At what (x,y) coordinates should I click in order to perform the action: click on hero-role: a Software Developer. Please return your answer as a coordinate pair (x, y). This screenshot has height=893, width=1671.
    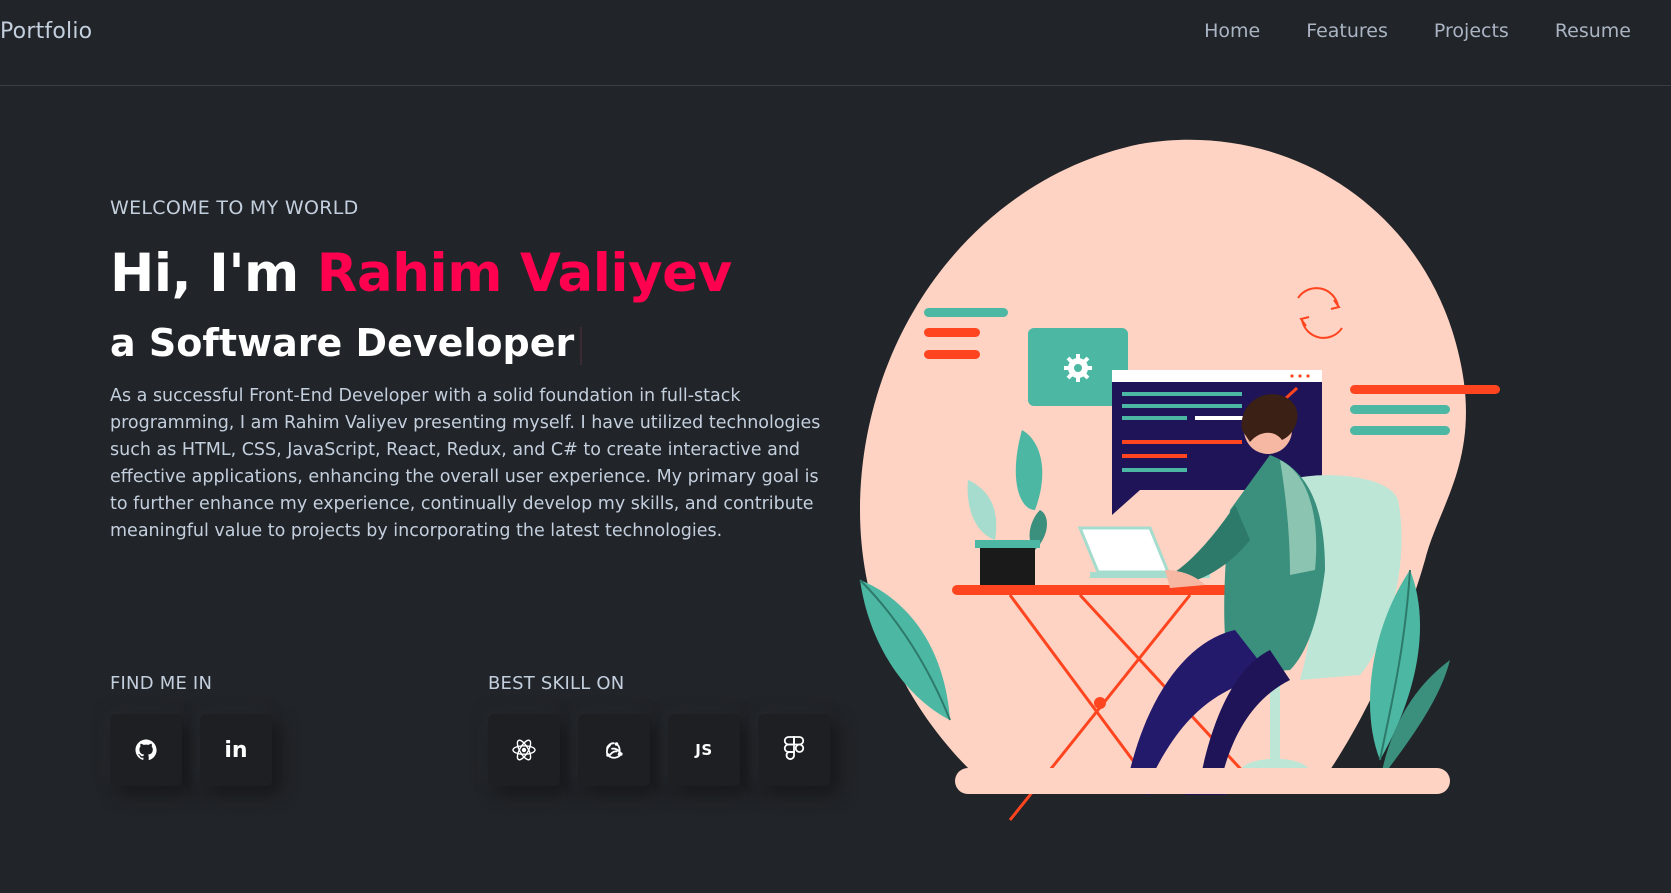
    Looking at the image, I should click on (470, 343).